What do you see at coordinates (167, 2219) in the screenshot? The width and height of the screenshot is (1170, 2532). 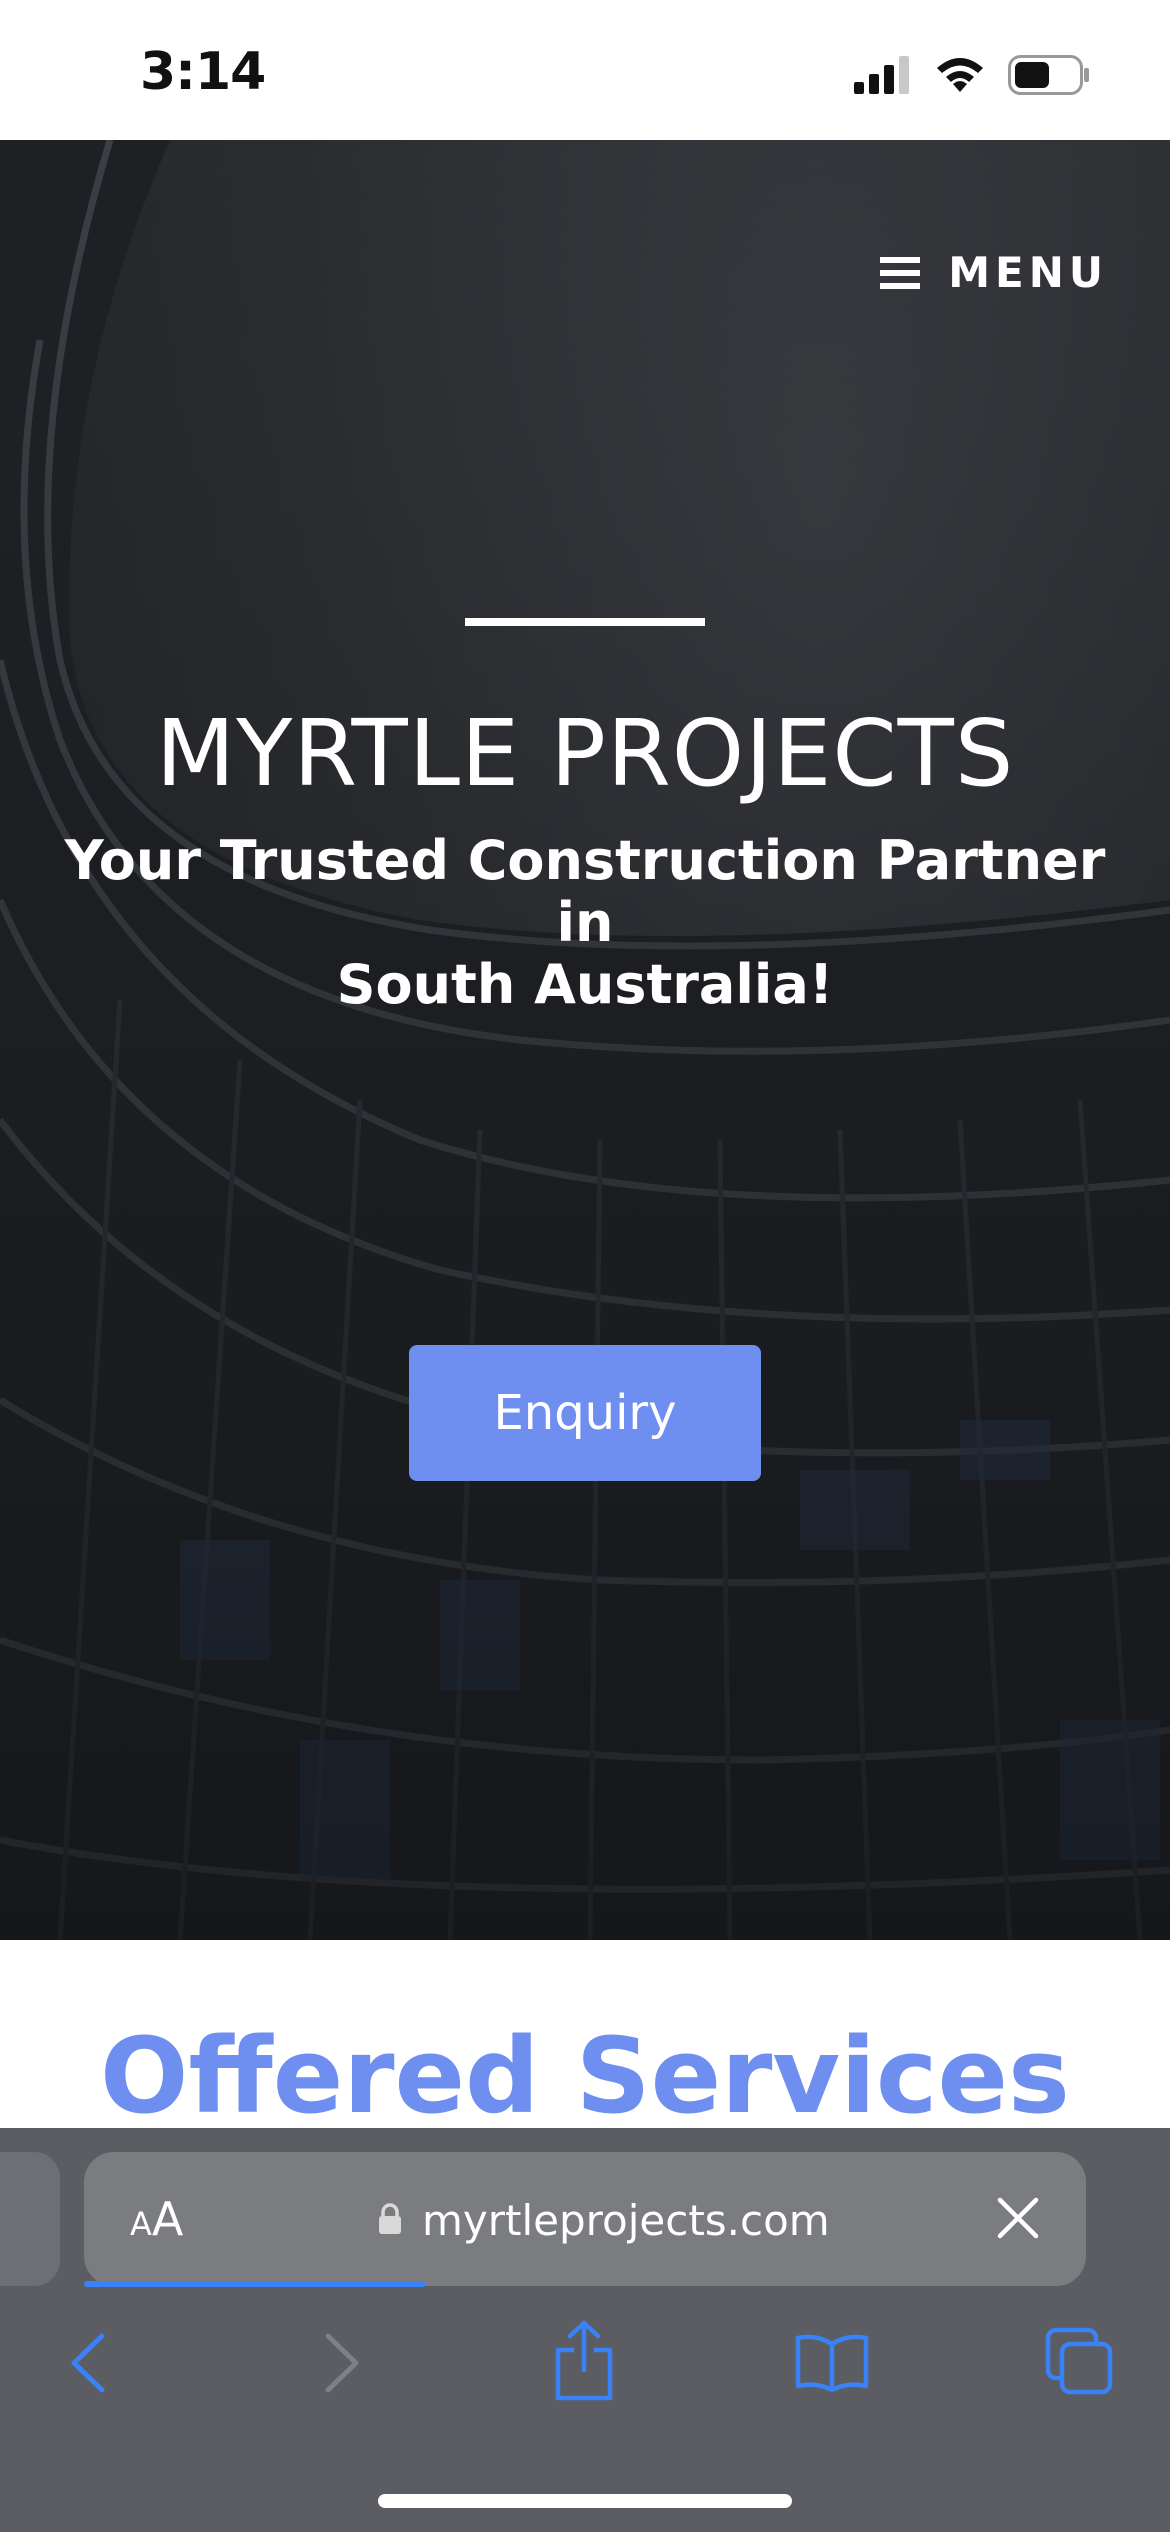 I see `text-size-large-a: A` at bounding box center [167, 2219].